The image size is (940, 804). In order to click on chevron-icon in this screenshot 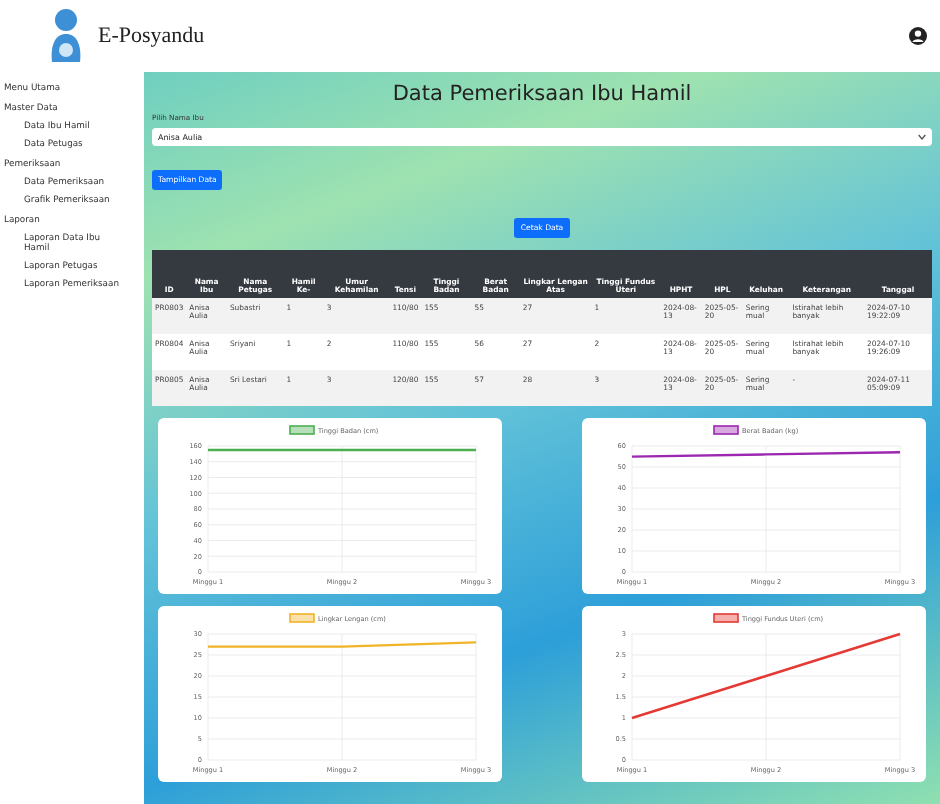, I will do `click(922, 137)`.